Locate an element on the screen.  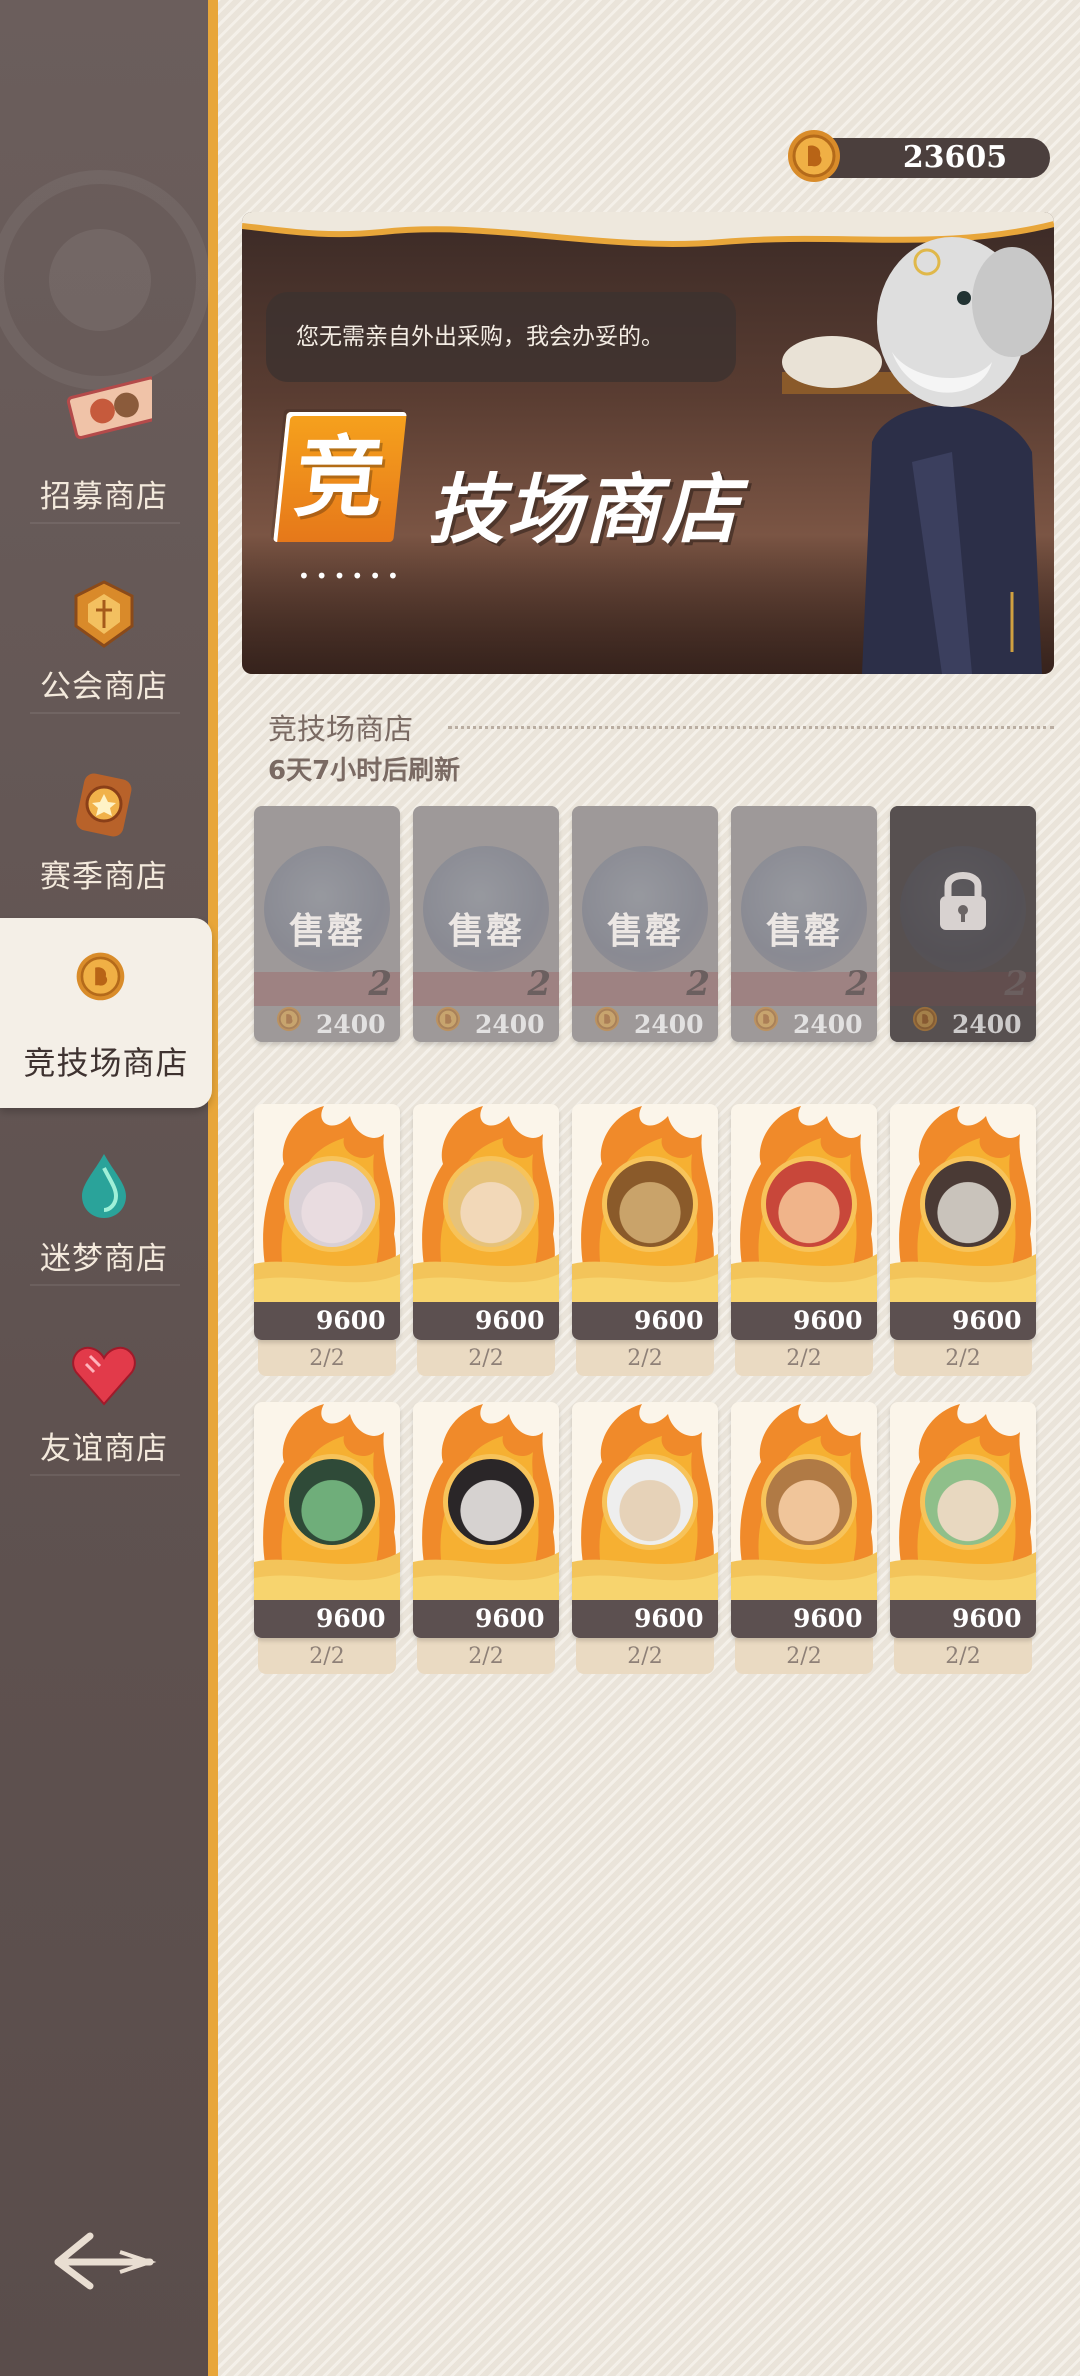
sidebar-item-dream-shop: 迷梦商店 is located at coordinates (104, 1207).